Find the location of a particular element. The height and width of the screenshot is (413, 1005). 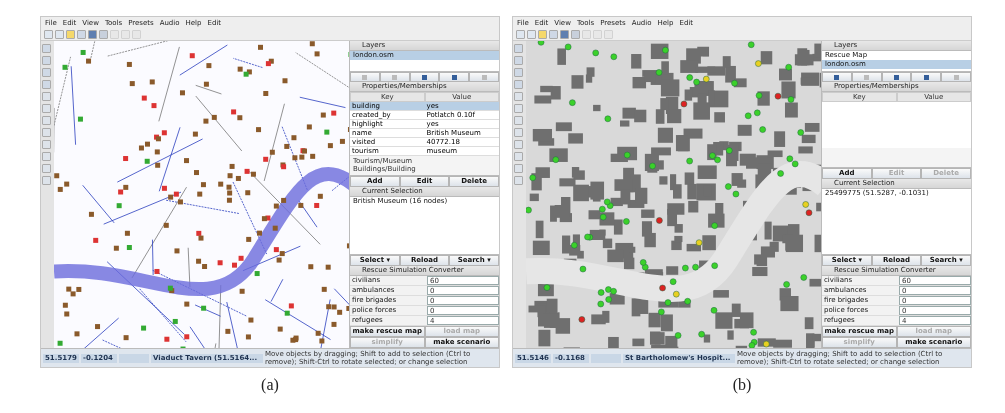

figure-caption: (a) is located at coordinates (270, 385).